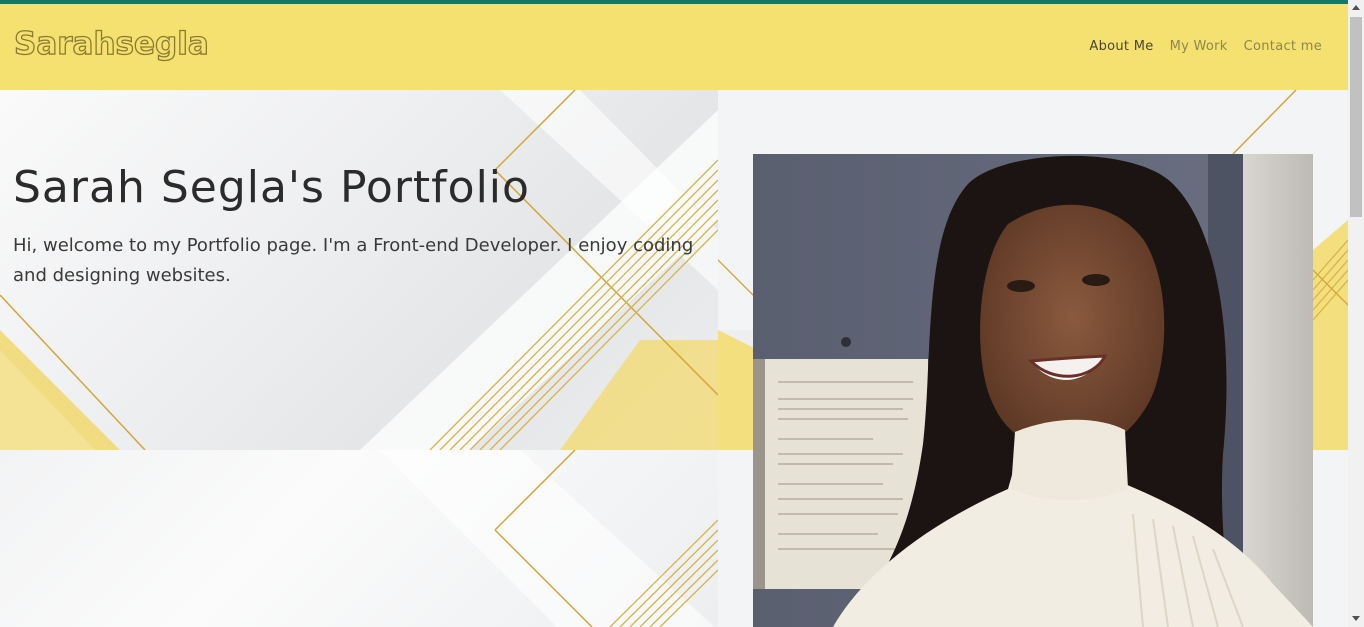 The image size is (1364, 627). I want to click on nav-item-about-me: About Me, so click(1121, 46).